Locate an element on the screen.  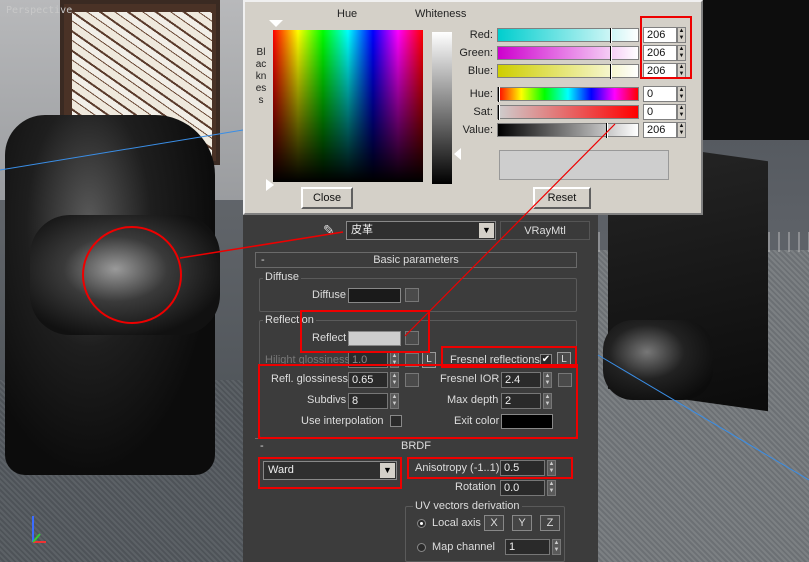
material-type-button: VRayMtl is located at coordinates (545, 230).